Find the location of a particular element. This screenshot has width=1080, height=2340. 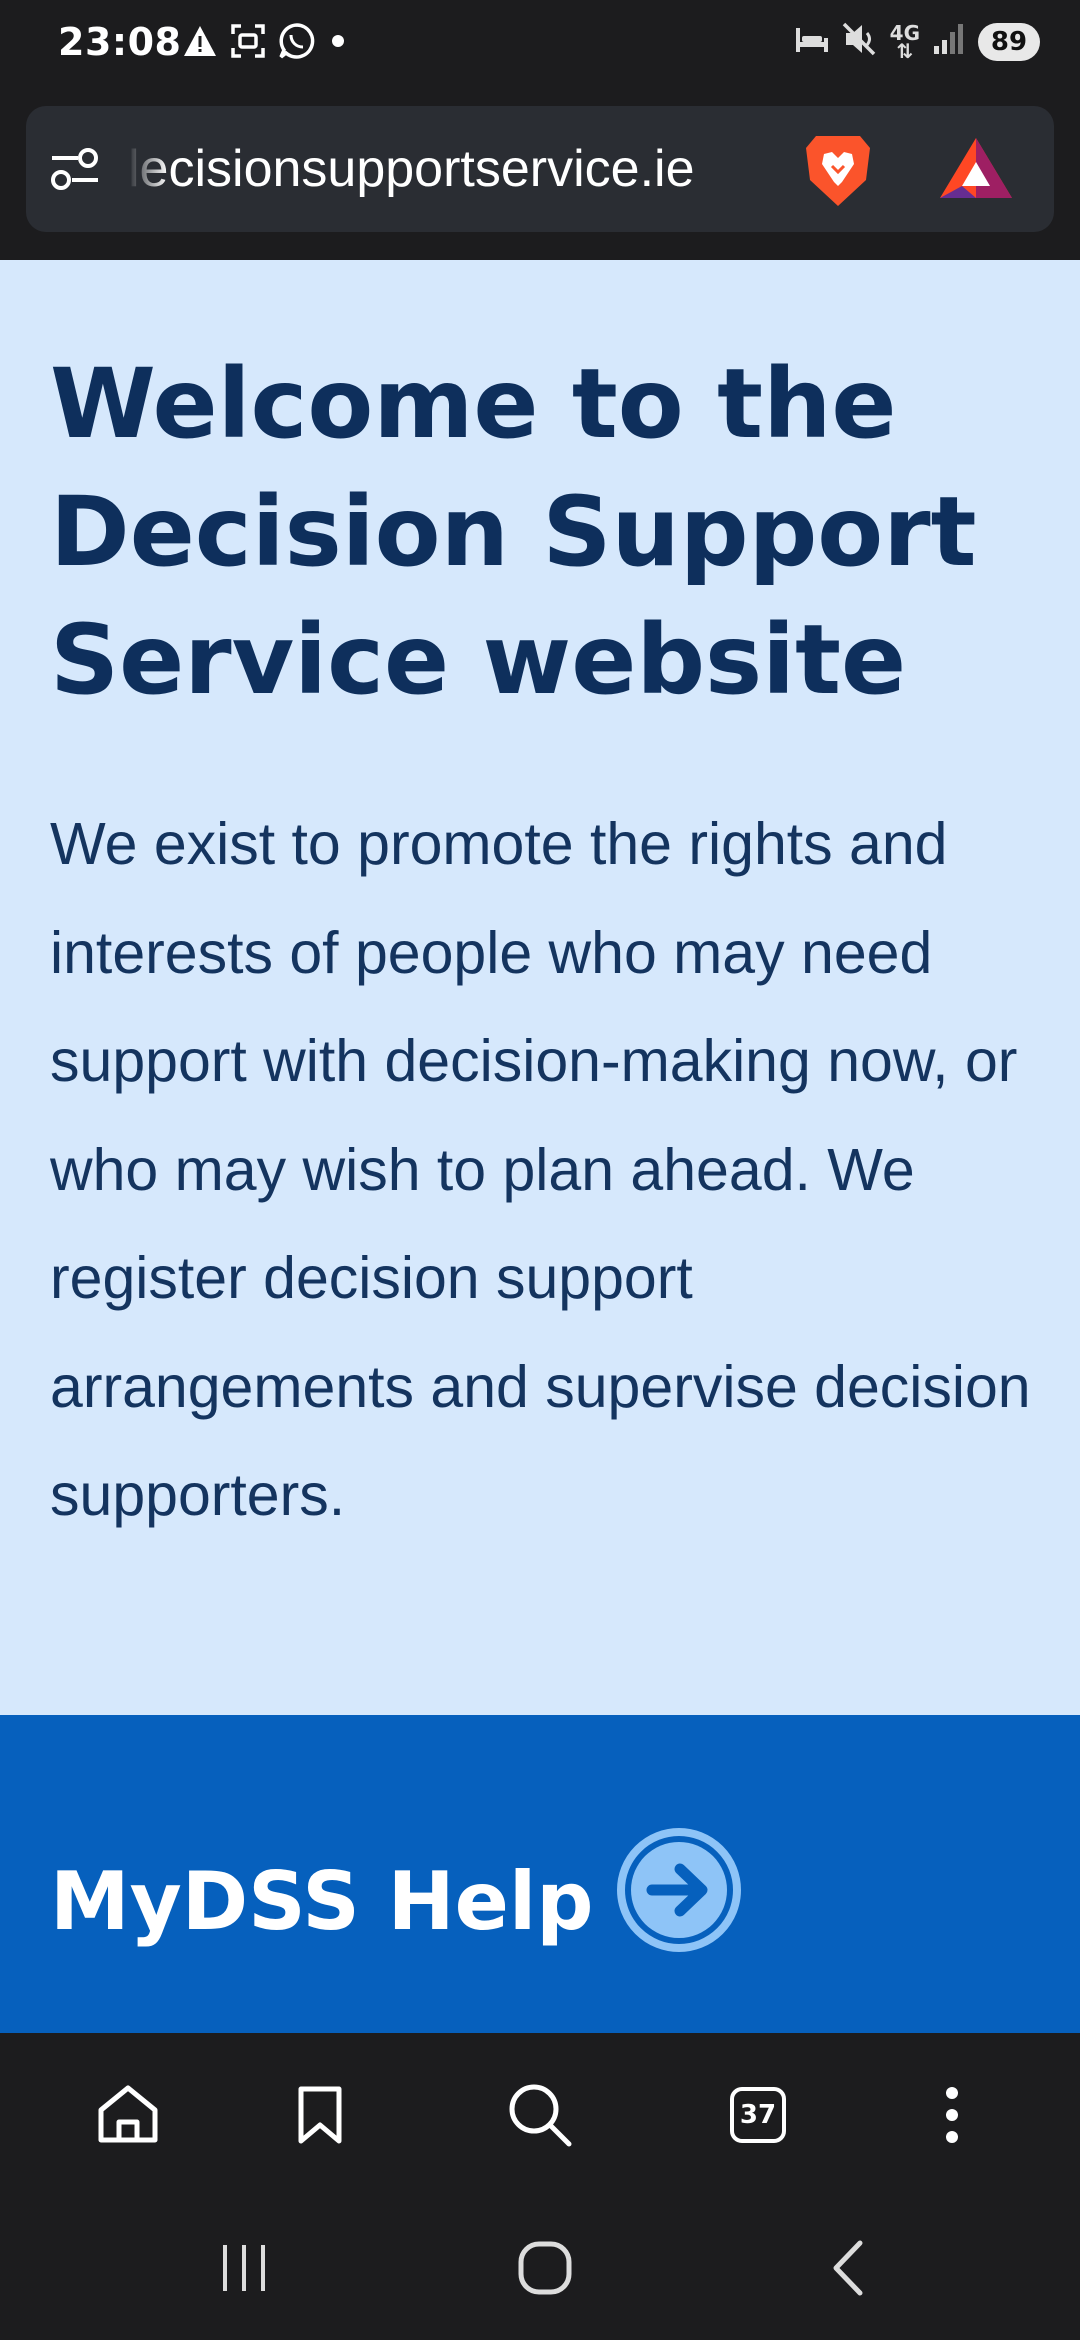

url-fade is located at coordinates (148, 169).